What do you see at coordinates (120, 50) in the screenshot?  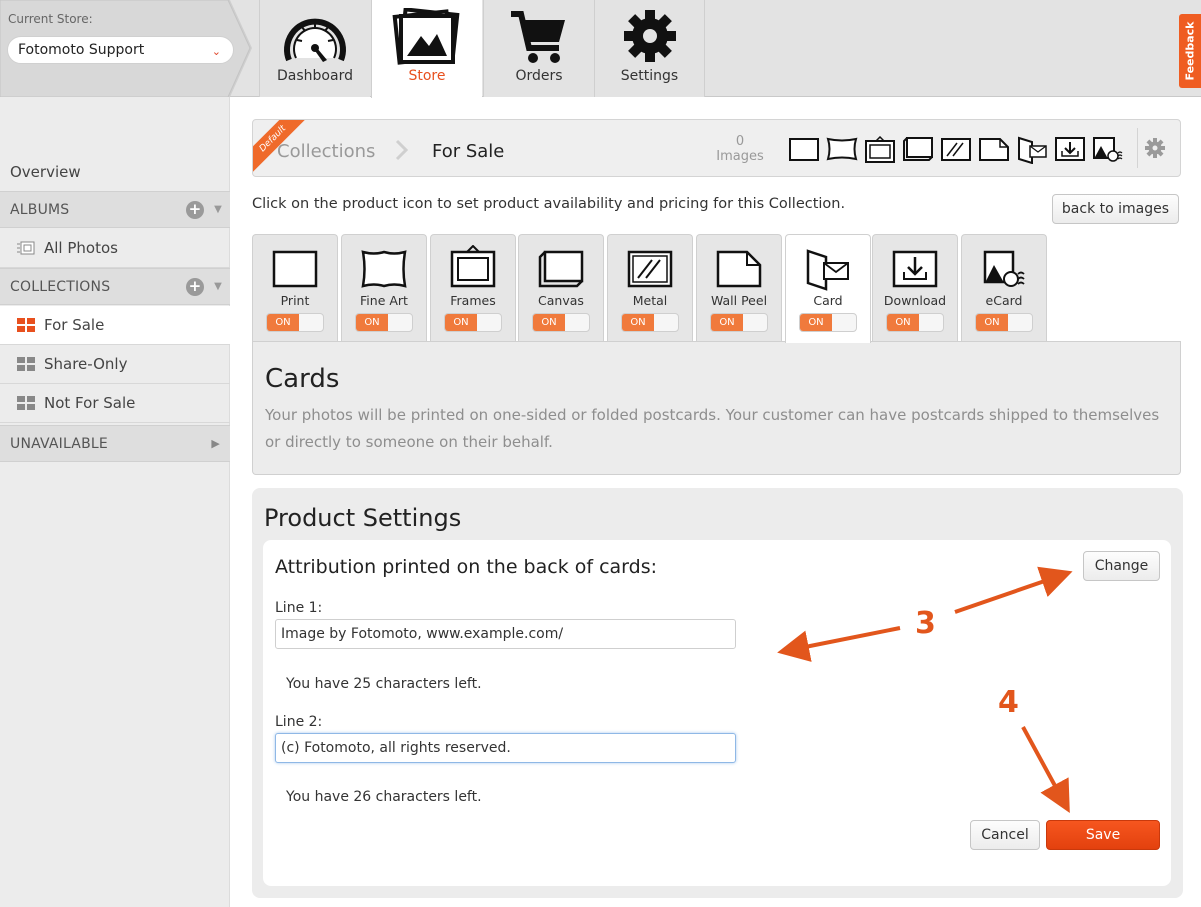 I see `store-dropdown: Fotomoto Support ⌄` at bounding box center [120, 50].